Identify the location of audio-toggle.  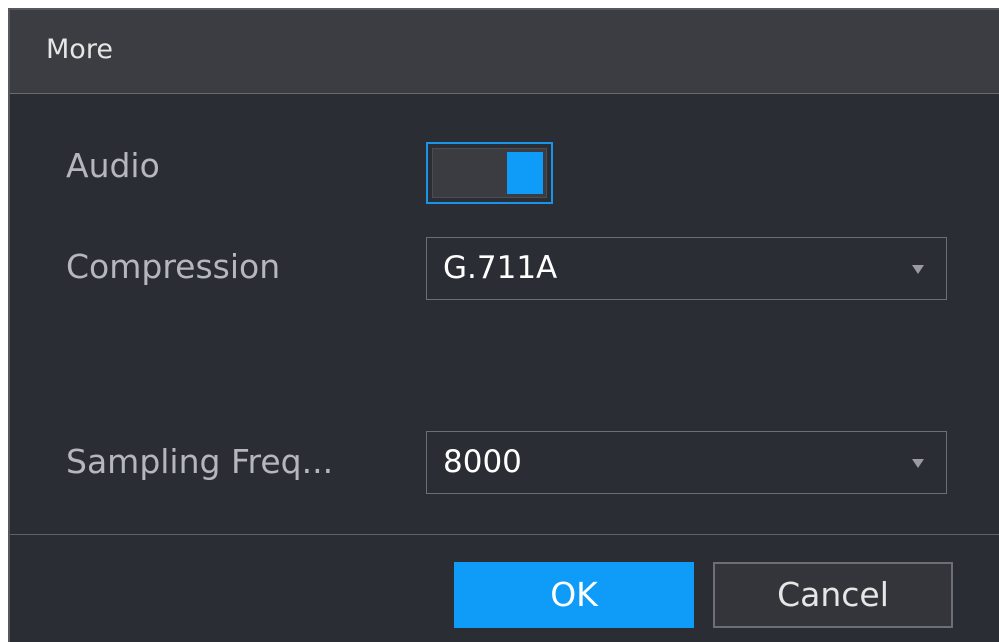
(489, 173).